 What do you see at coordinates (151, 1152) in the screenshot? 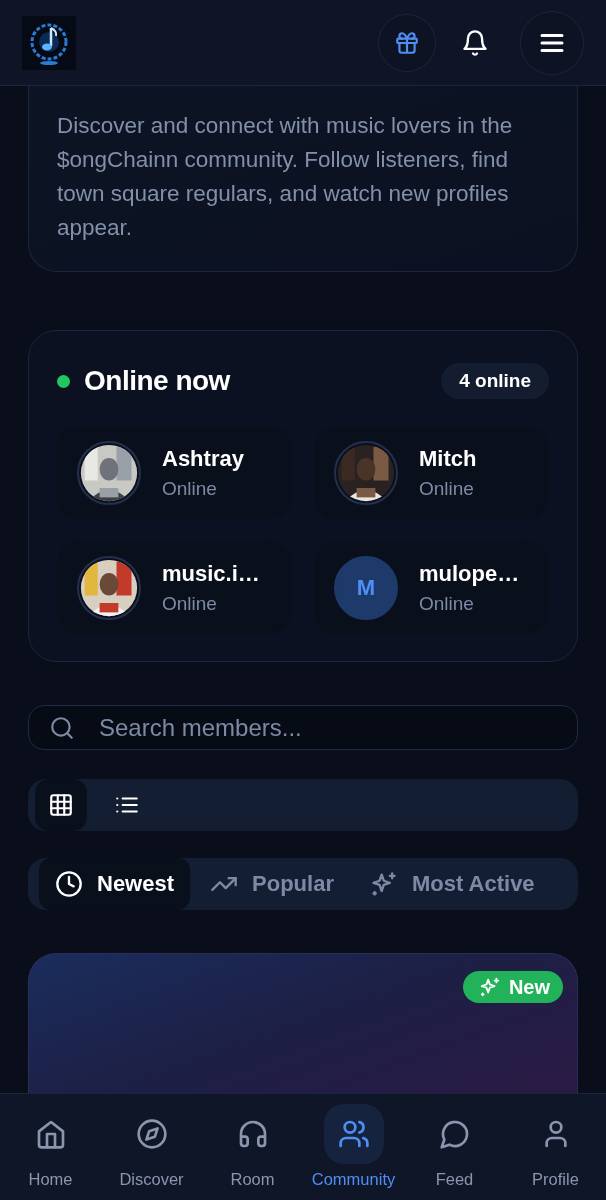
I see `nav-tab: Discover` at bounding box center [151, 1152].